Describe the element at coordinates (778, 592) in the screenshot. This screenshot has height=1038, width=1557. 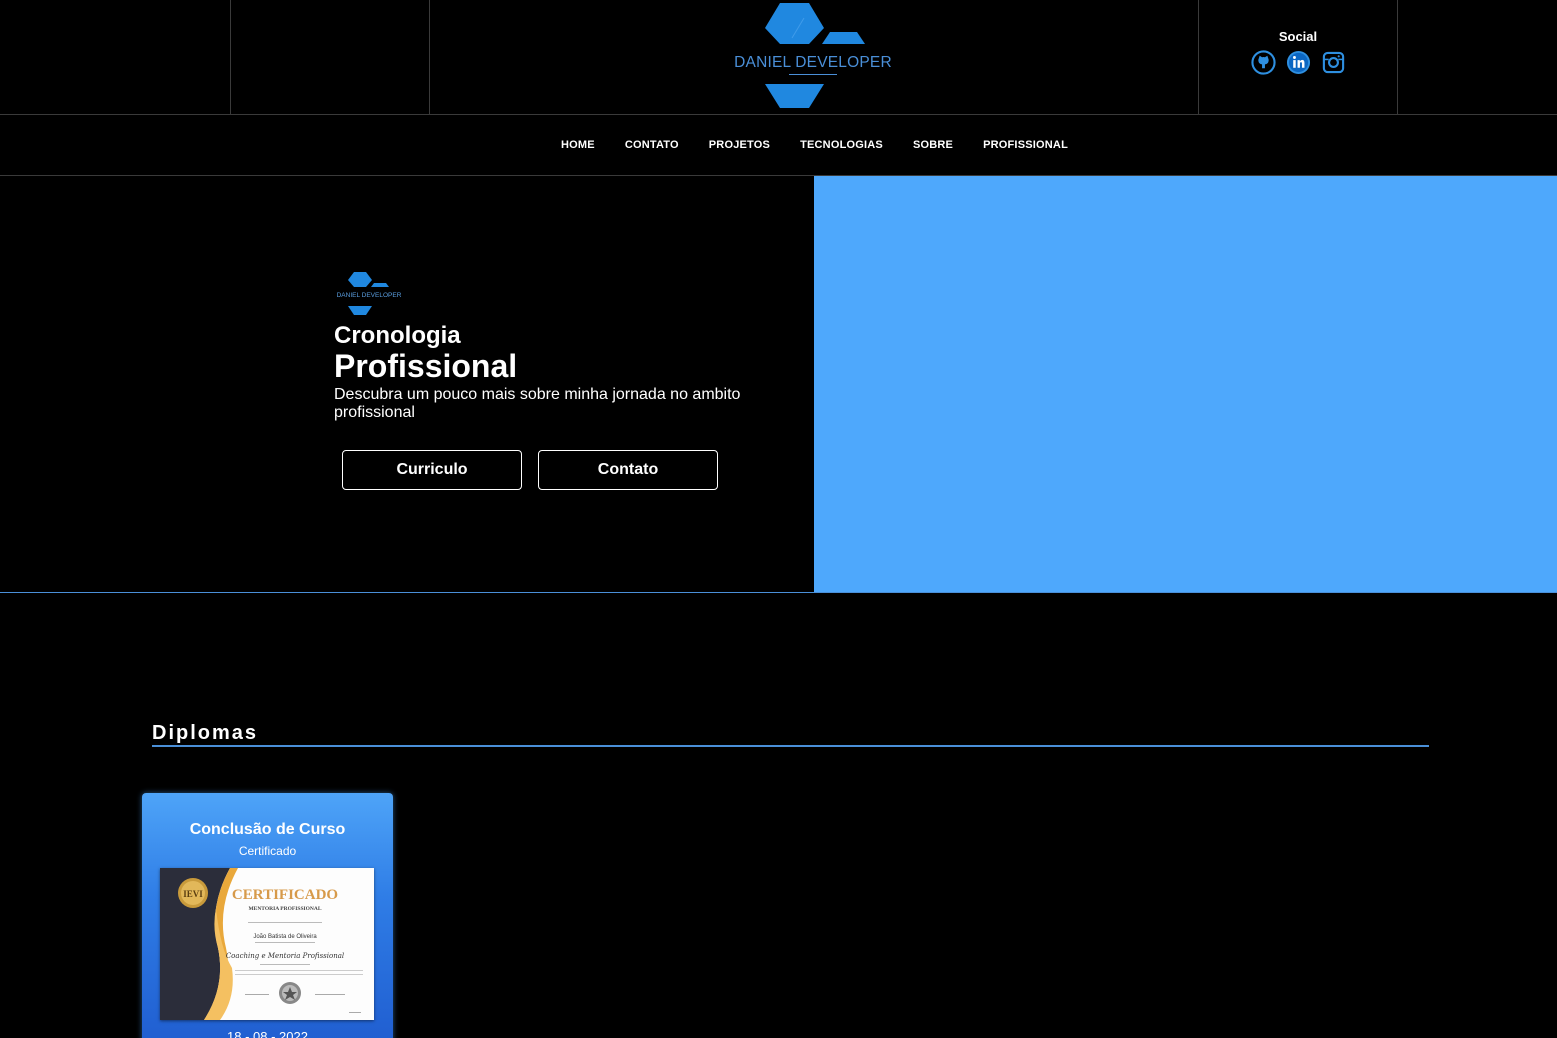
I see `hero-divider` at that location.